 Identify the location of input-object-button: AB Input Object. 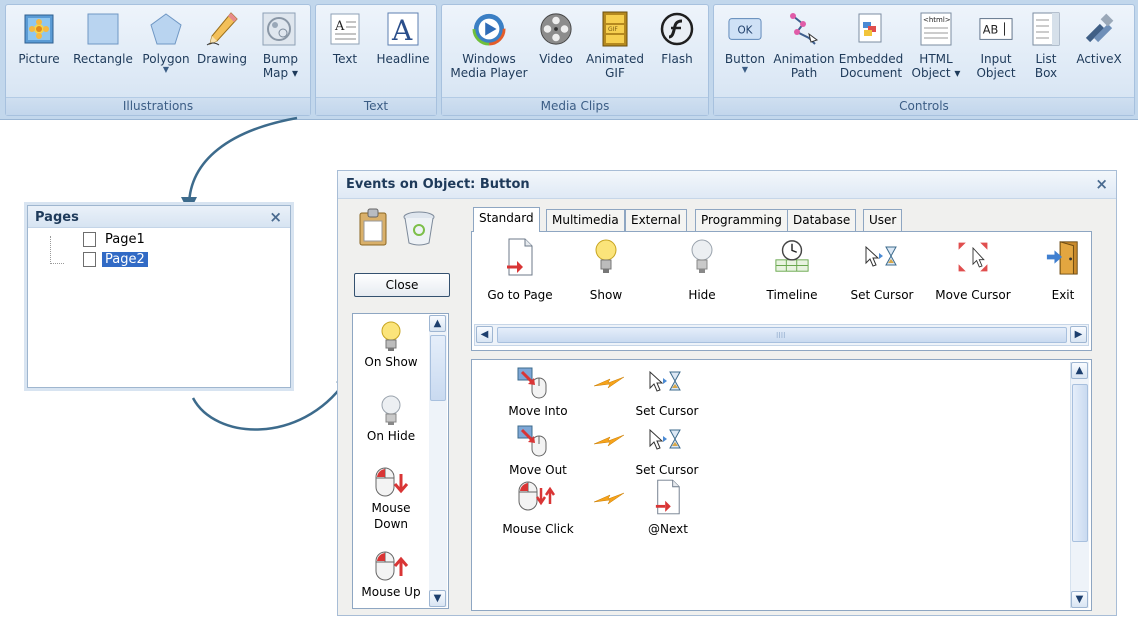
(996, 45).